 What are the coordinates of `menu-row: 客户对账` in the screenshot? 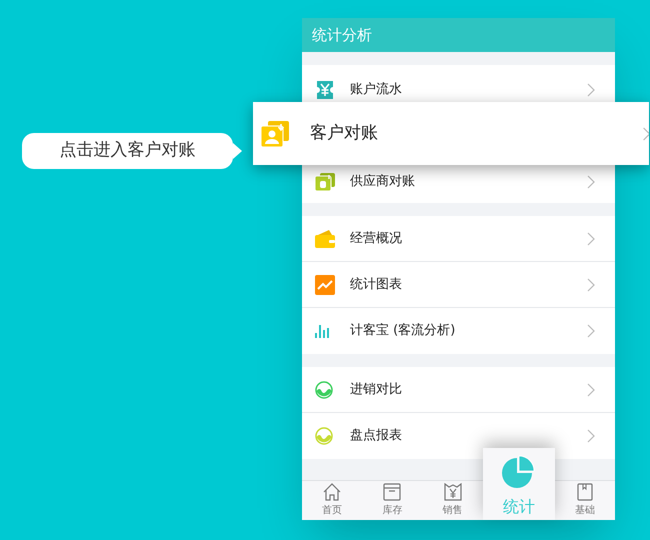 It's located at (451, 133).